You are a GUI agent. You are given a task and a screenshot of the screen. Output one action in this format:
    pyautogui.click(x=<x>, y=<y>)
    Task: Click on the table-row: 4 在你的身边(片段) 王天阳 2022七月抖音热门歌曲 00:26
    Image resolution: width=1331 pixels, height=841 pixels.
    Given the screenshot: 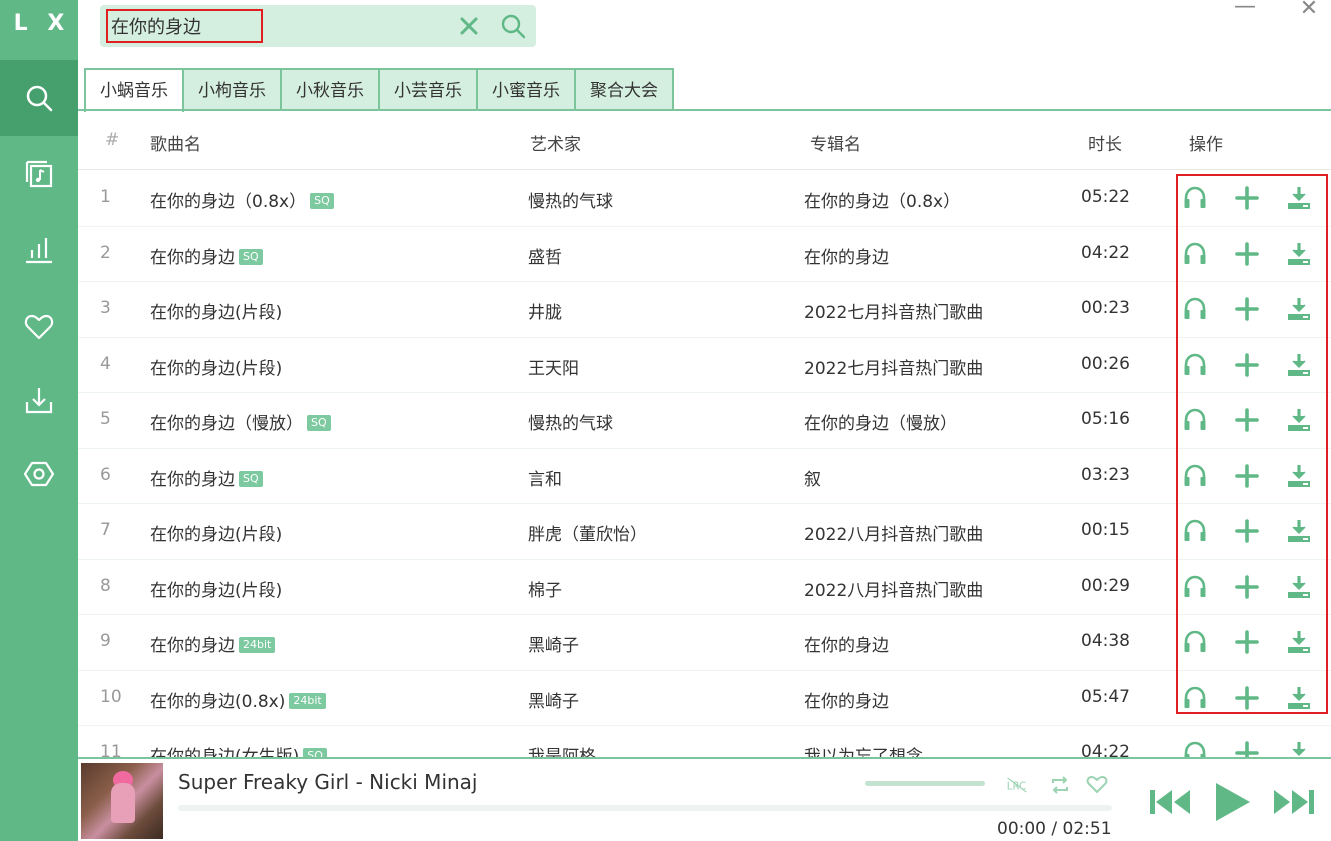 What is the action you would take?
    pyautogui.click(x=704, y=365)
    